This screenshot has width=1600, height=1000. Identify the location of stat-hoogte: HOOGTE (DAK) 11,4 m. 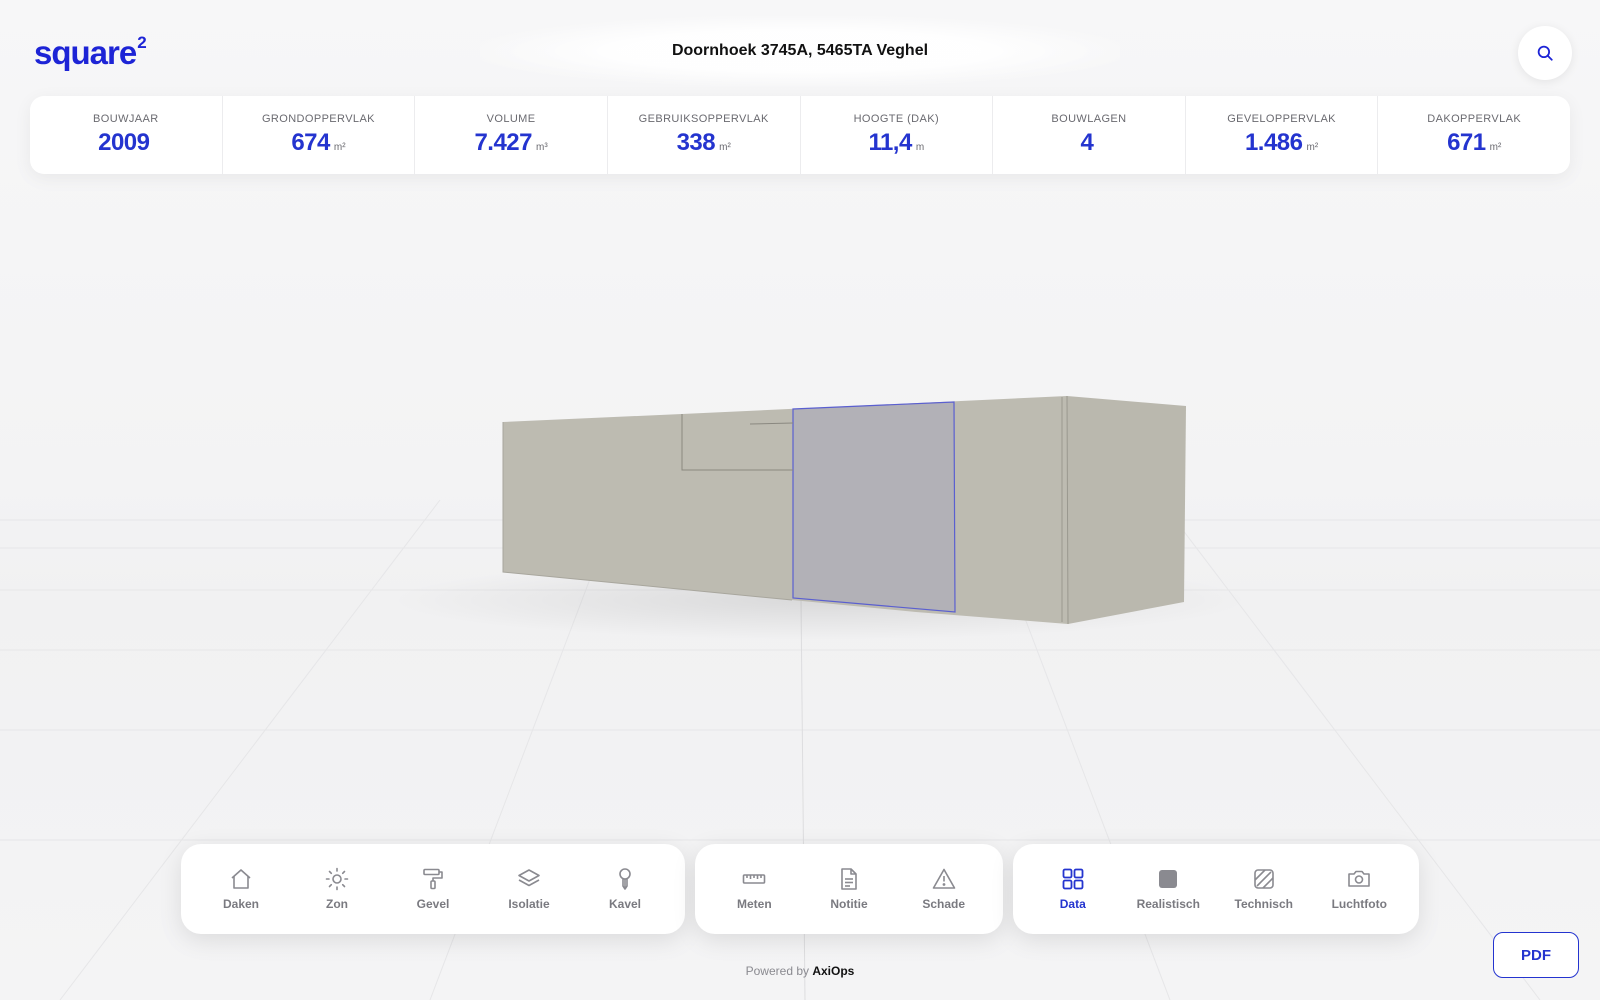
(897, 135).